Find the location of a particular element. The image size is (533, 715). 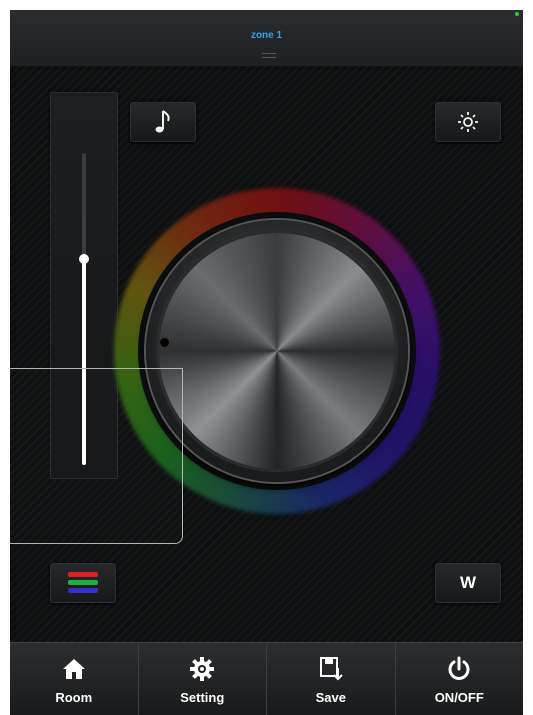

brightness-button is located at coordinates (468, 122).